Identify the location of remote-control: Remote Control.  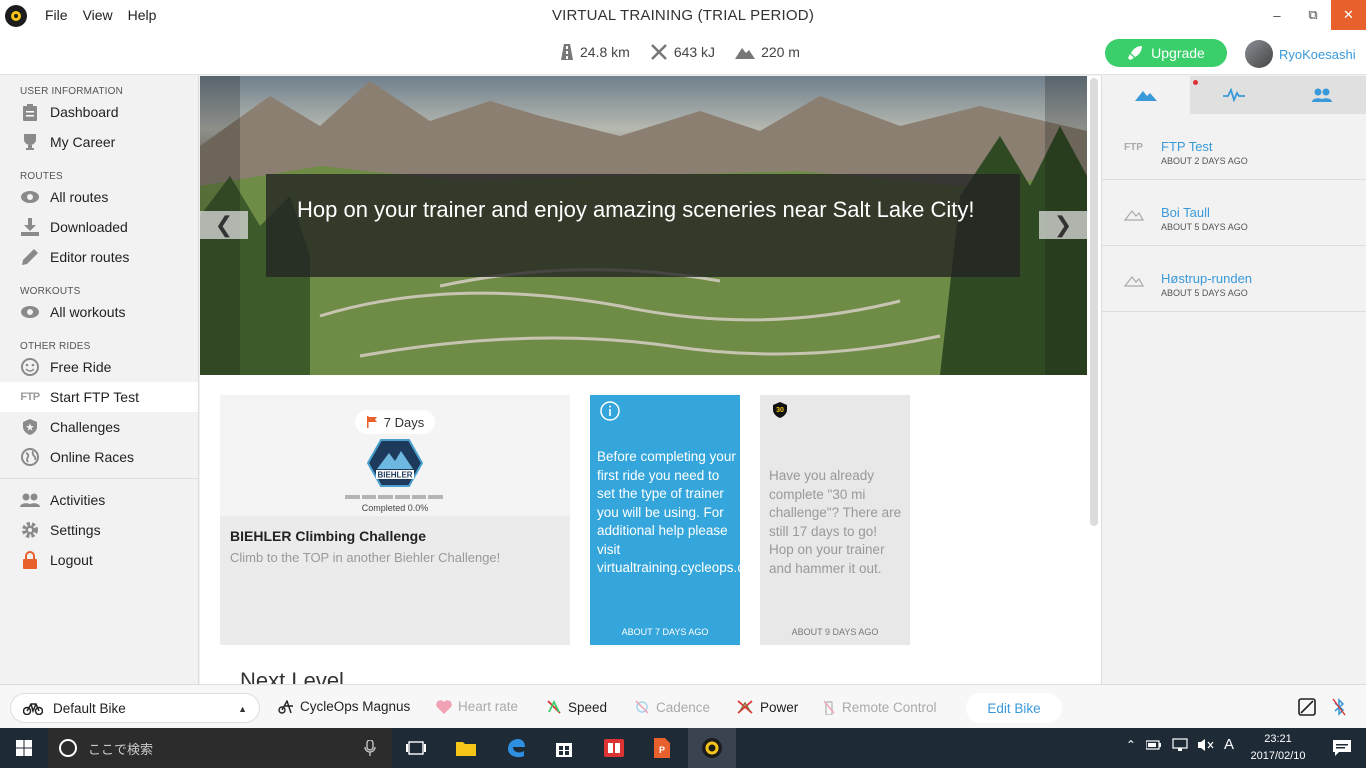
(879, 707).